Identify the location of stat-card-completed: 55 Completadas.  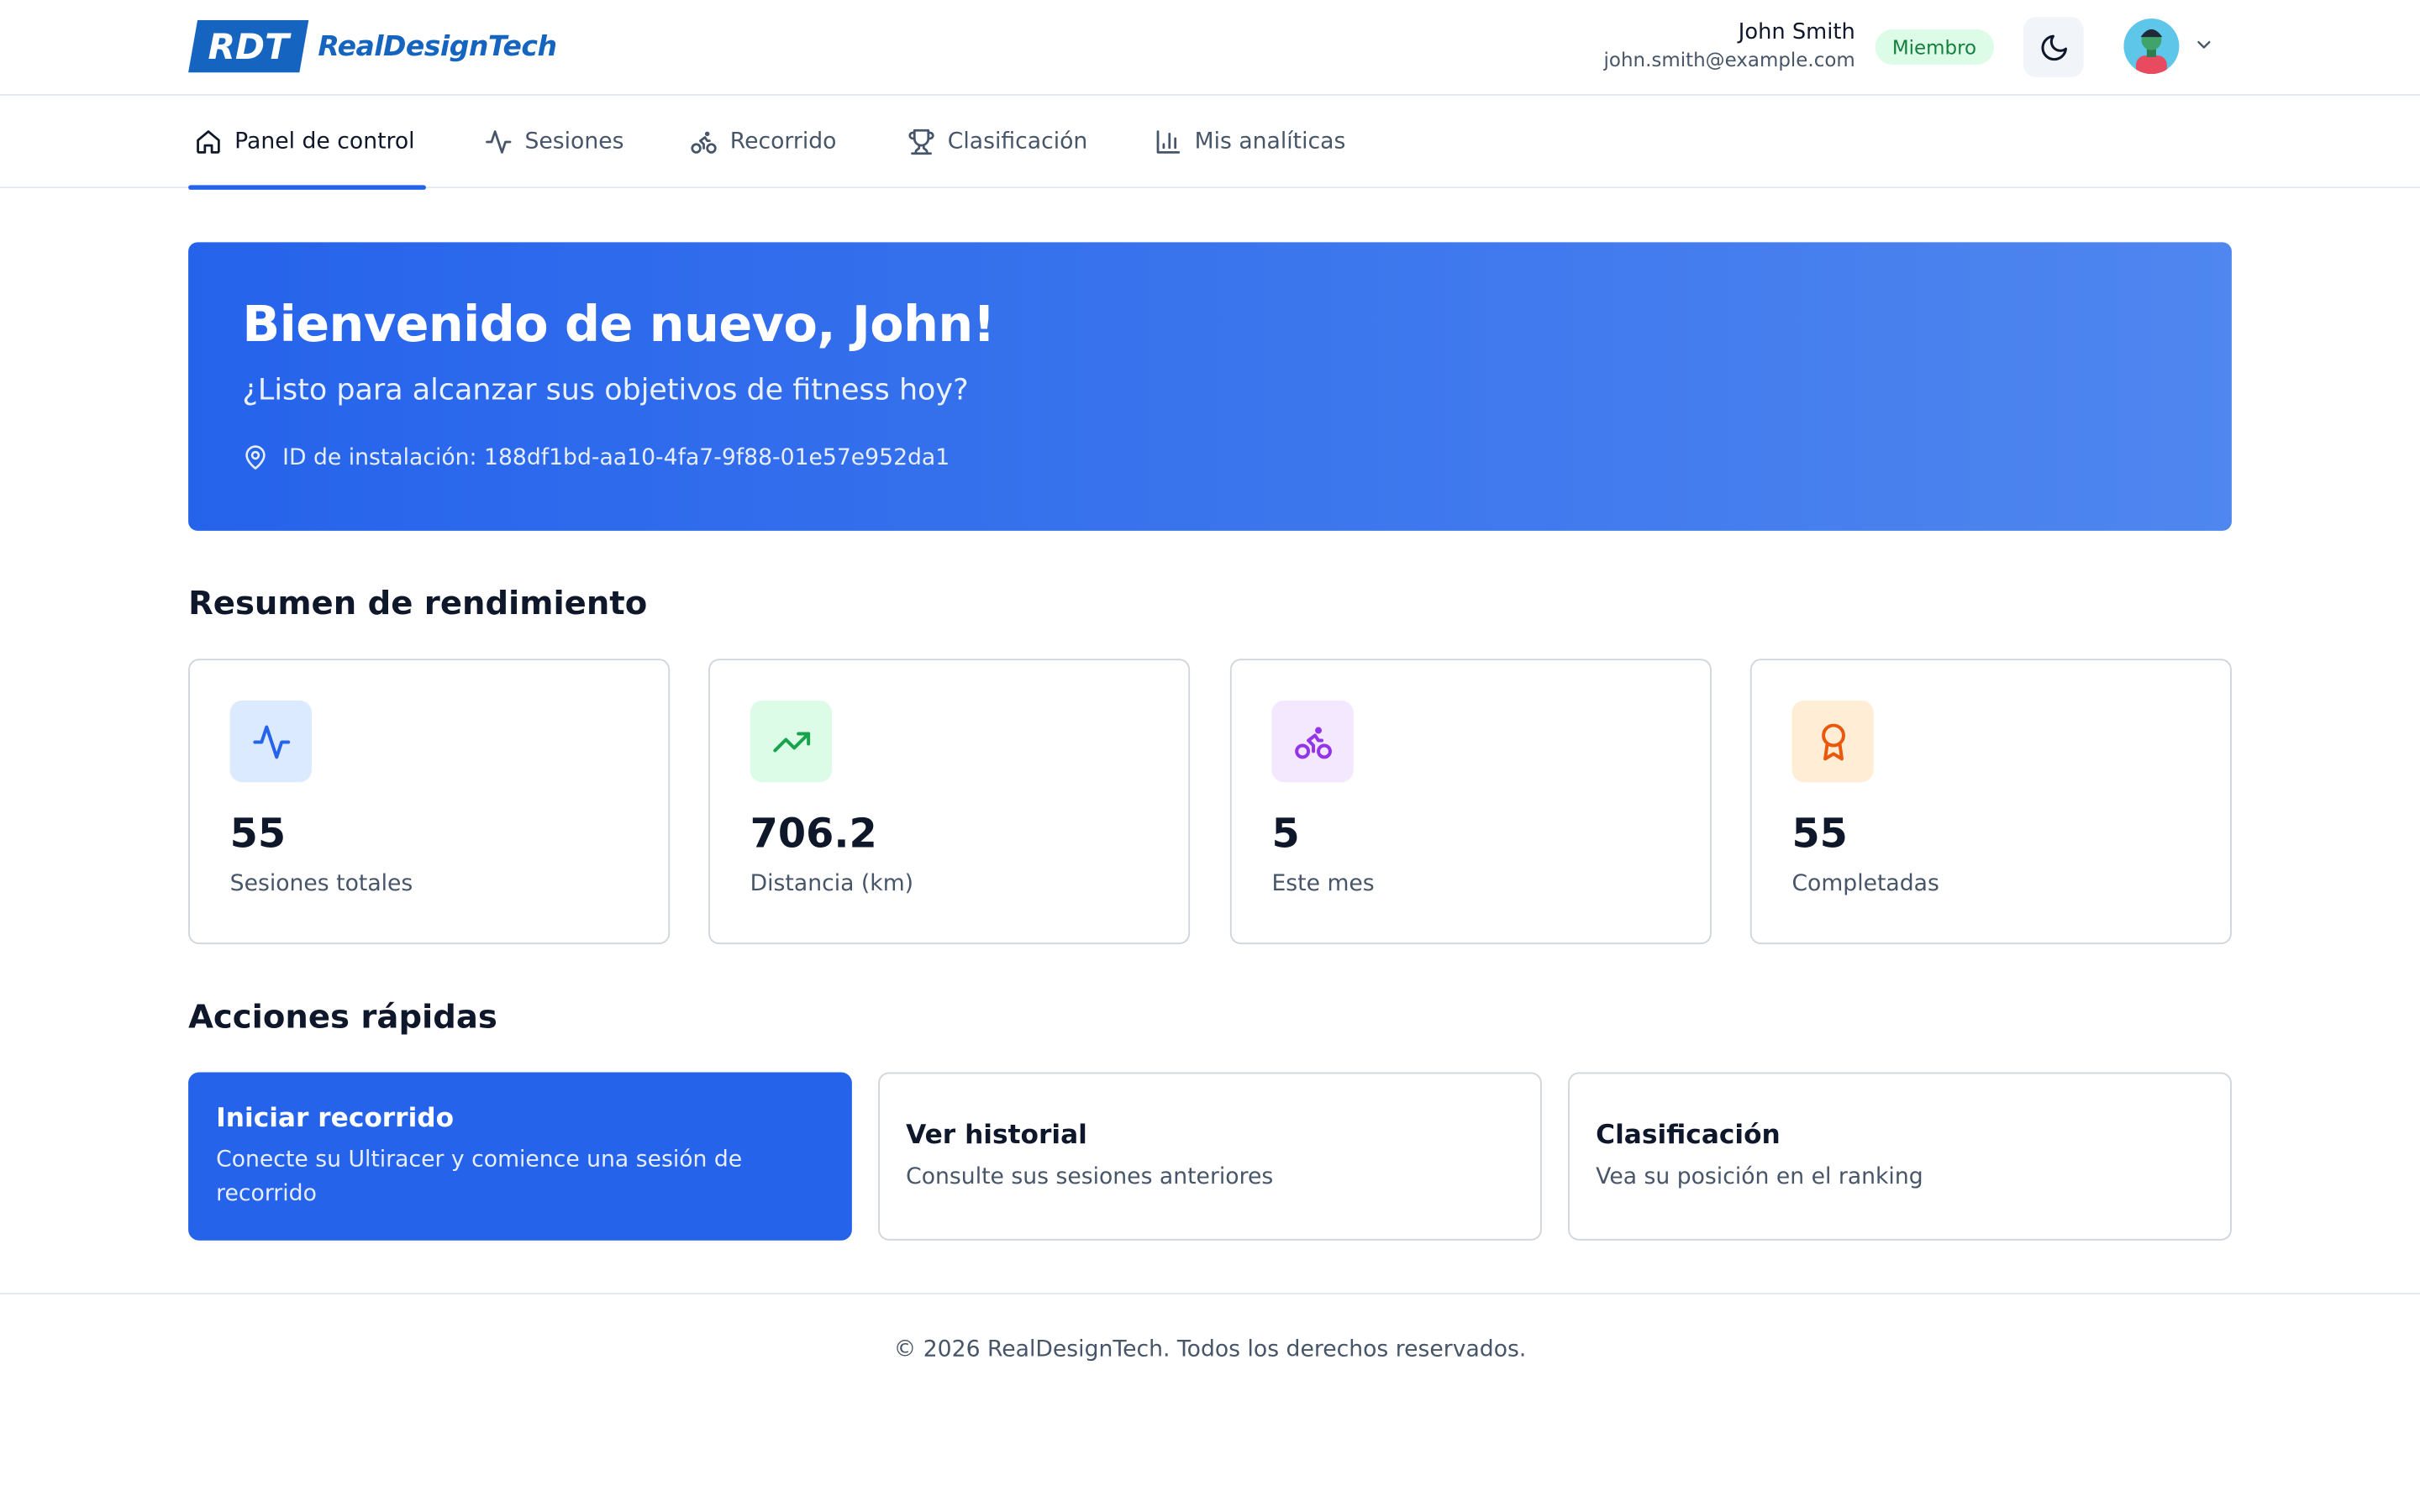
(1990, 802).